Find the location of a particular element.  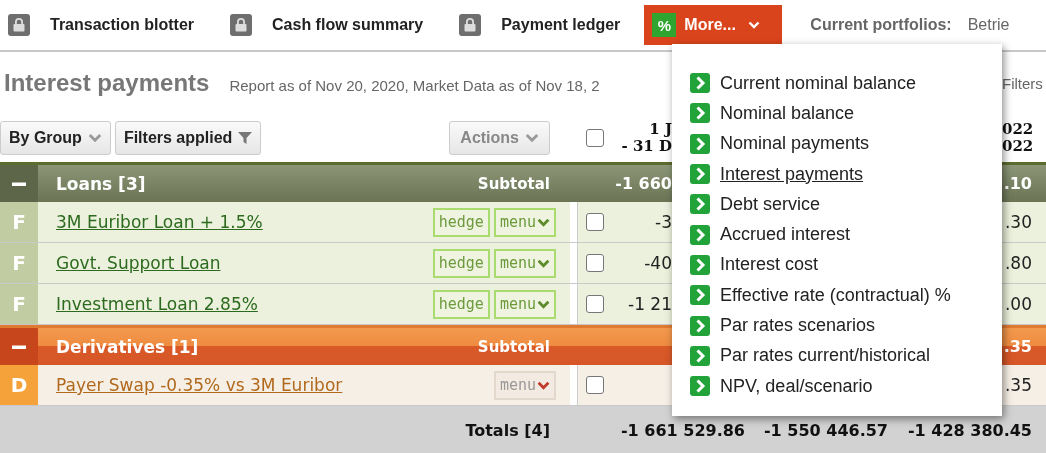

deal-link: Payer Swap -0.35% vs 3M Euribor is located at coordinates (199, 385).